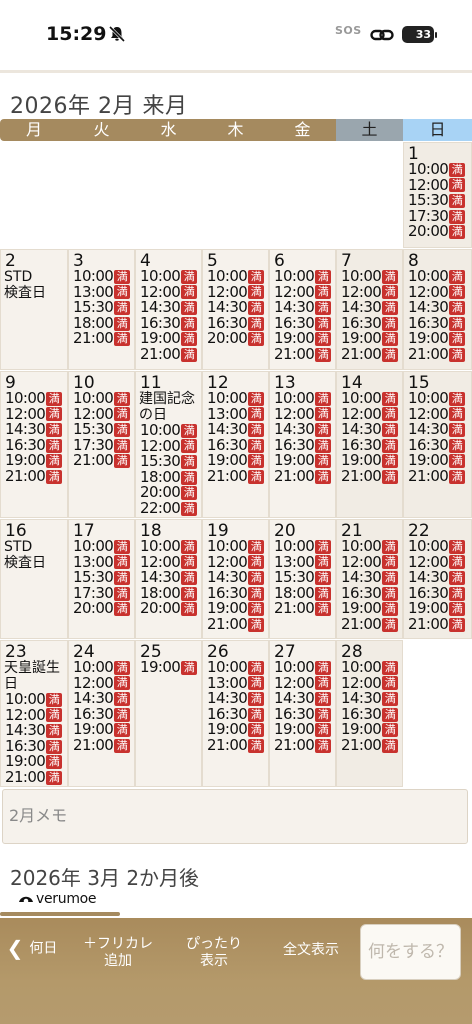  Describe the element at coordinates (214, 953) in the screenshot. I see `fit-view-button: ぴったり 表示` at that location.